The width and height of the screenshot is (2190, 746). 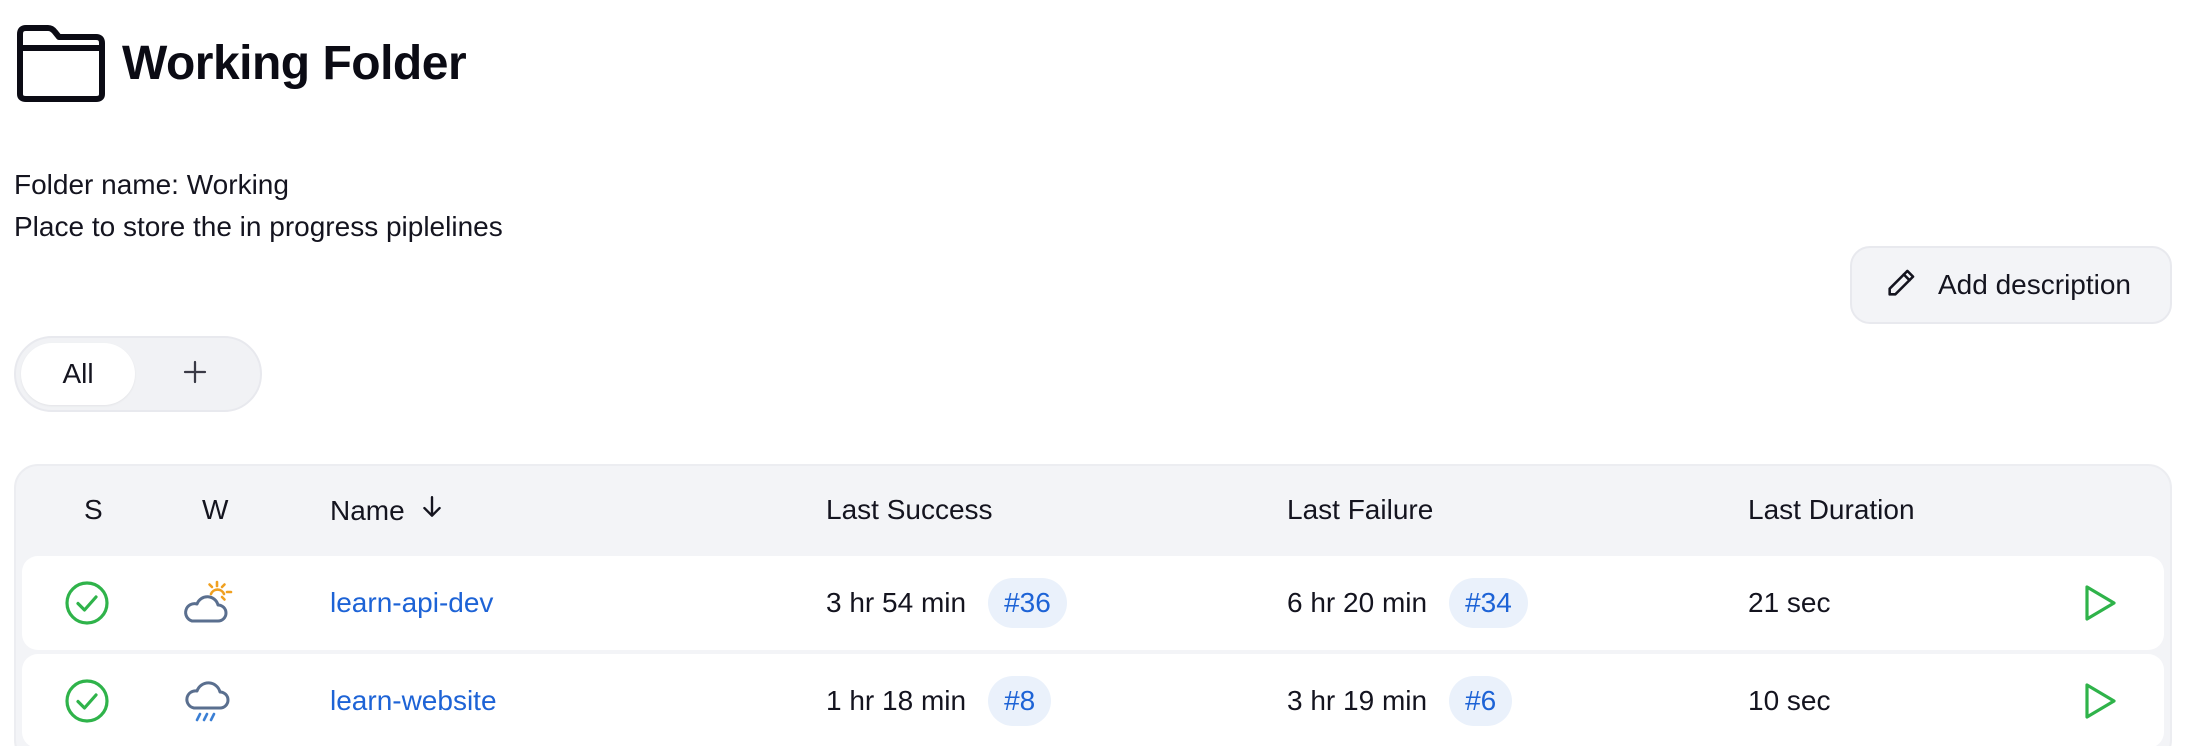 What do you see at coordinates (294, 63) in the screenshot?
I see `page-title: Working Folder` at bounding box center [294, 63].